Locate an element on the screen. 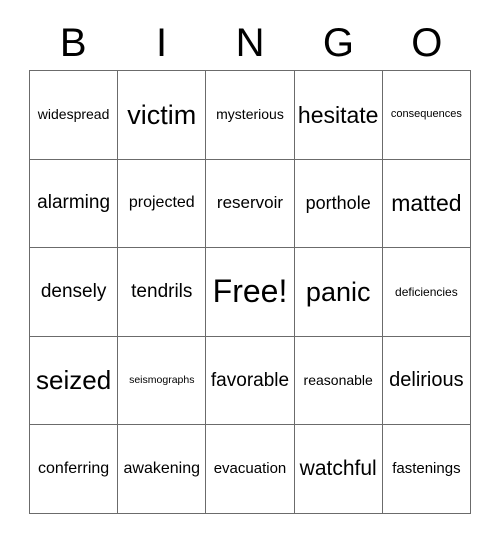  bingo-cell-label: deficiencies is located at coordinates (426, 291).